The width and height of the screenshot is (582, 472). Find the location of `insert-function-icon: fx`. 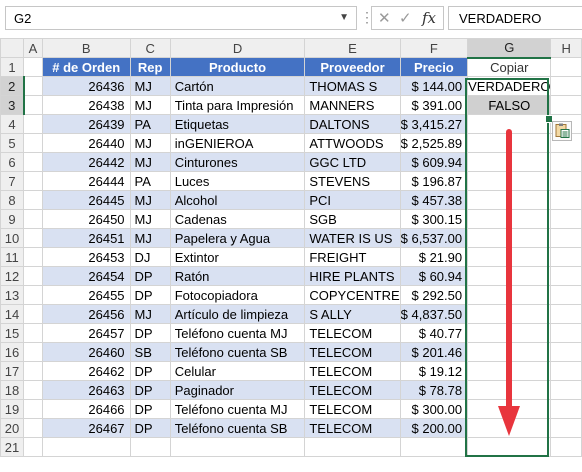

insert-function-icon: fx is located at coordinates (429, 18).